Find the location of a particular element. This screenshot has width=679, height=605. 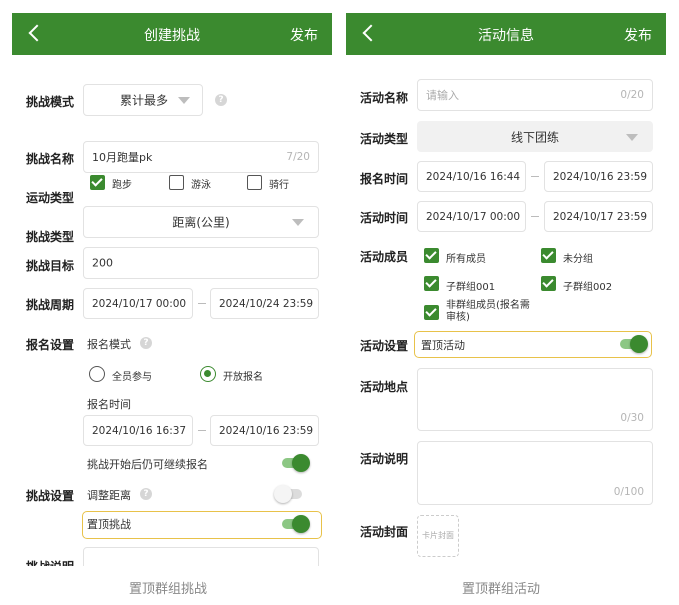

continue-signup-label: 挑战开始后仍可继续报名 is located at coordinates (147, 464).